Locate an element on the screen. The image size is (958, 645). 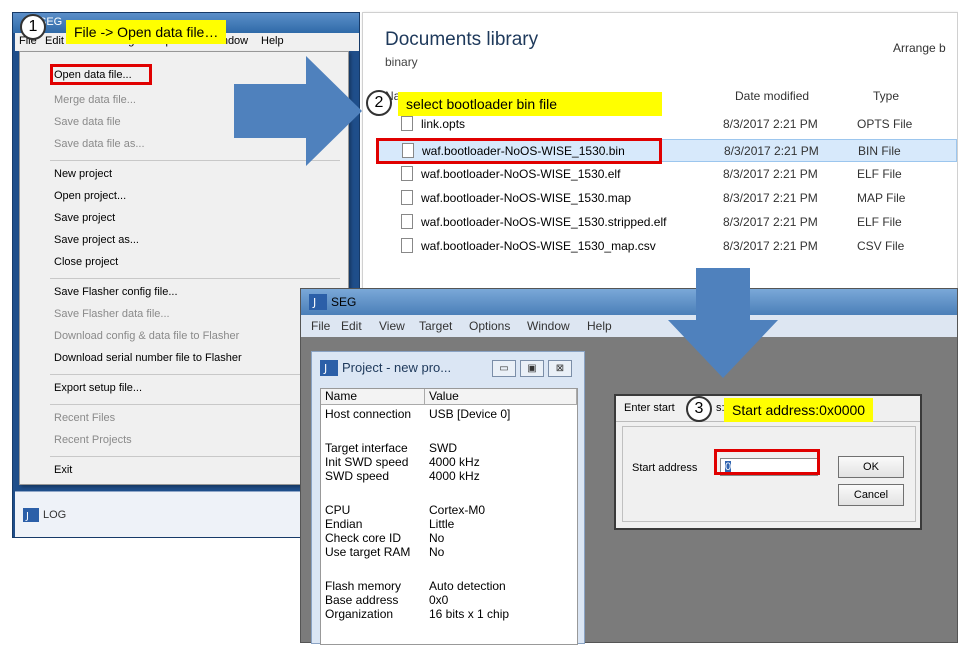
file-type: BIN File is located at coordinates (879, 151).